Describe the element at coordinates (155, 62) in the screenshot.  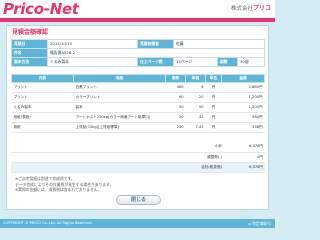
I see `info-label-pages: 仕上ページ数` at that location.